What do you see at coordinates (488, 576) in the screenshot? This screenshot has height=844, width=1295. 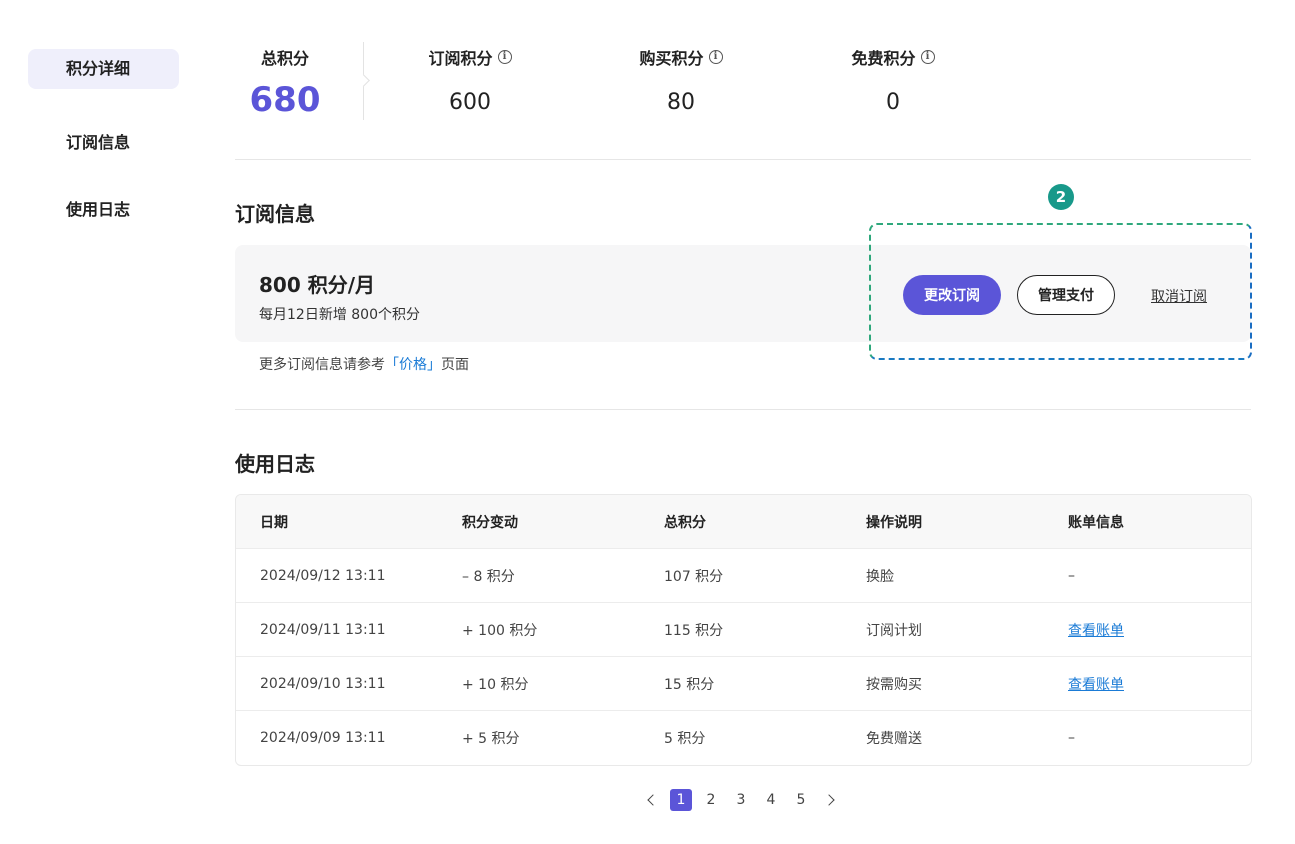 I see `row-change: – 8 积分` at bounding box center [488, 576].